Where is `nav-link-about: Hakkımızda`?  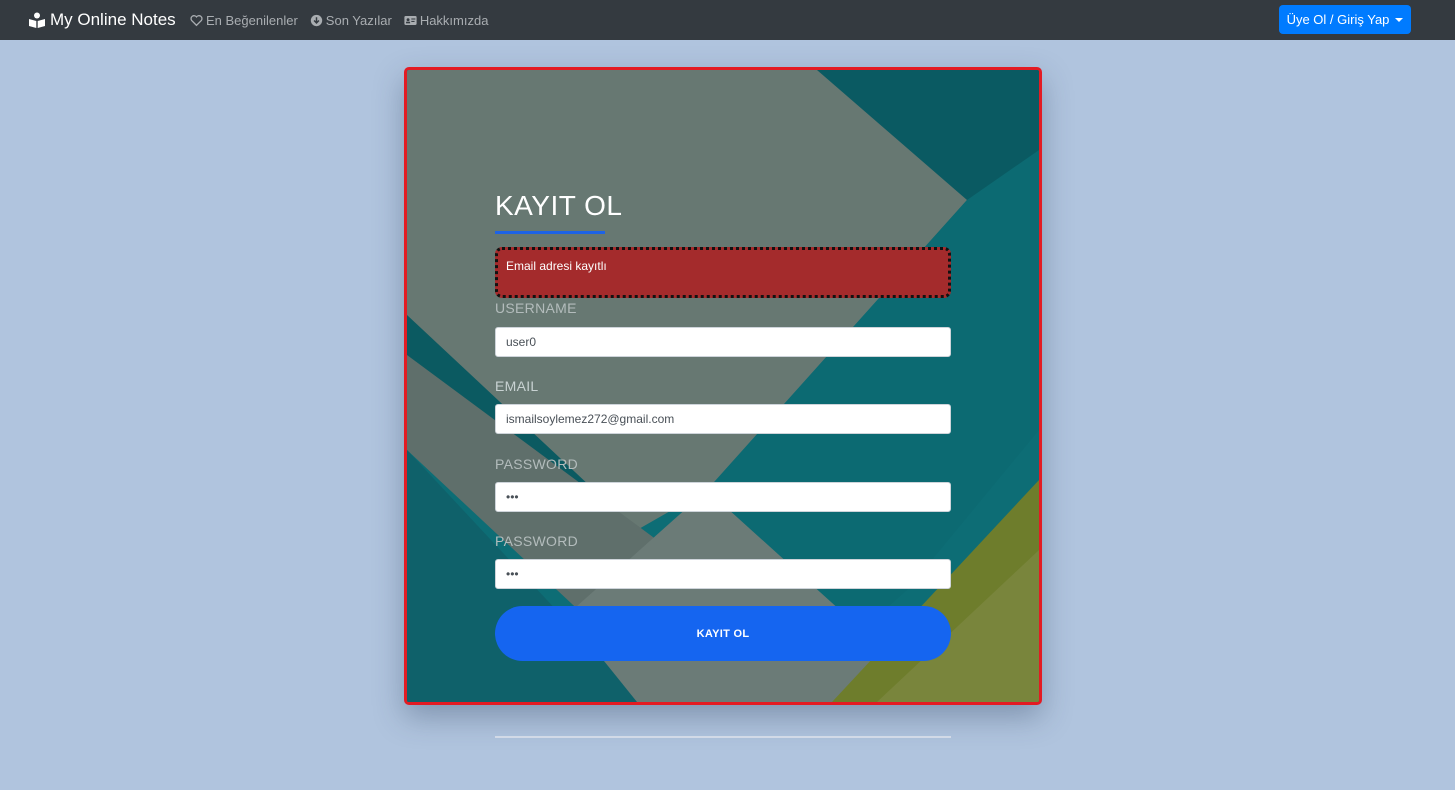 nav-link-about: Hakkımızda is located at coordinates (446, 20).